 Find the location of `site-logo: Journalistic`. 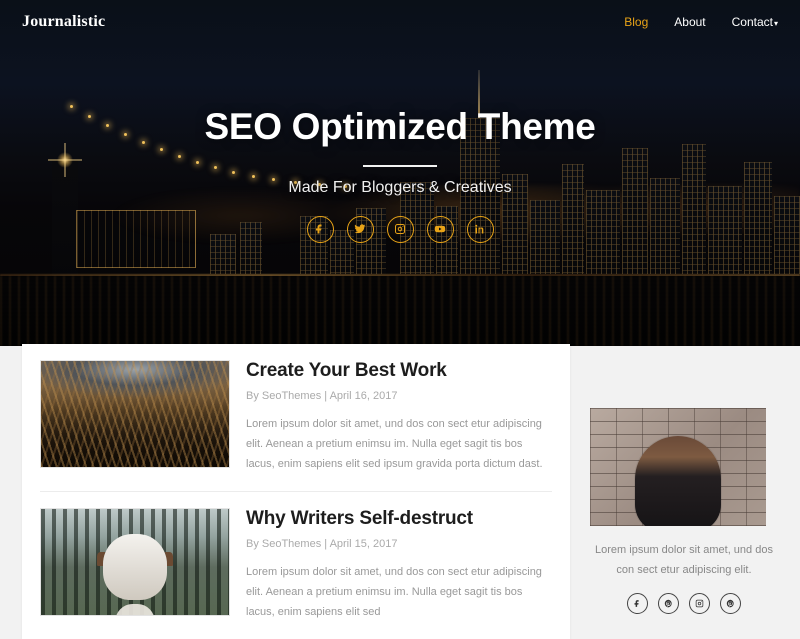

site-logo: Journalistic is located at coordinates (63, 22).